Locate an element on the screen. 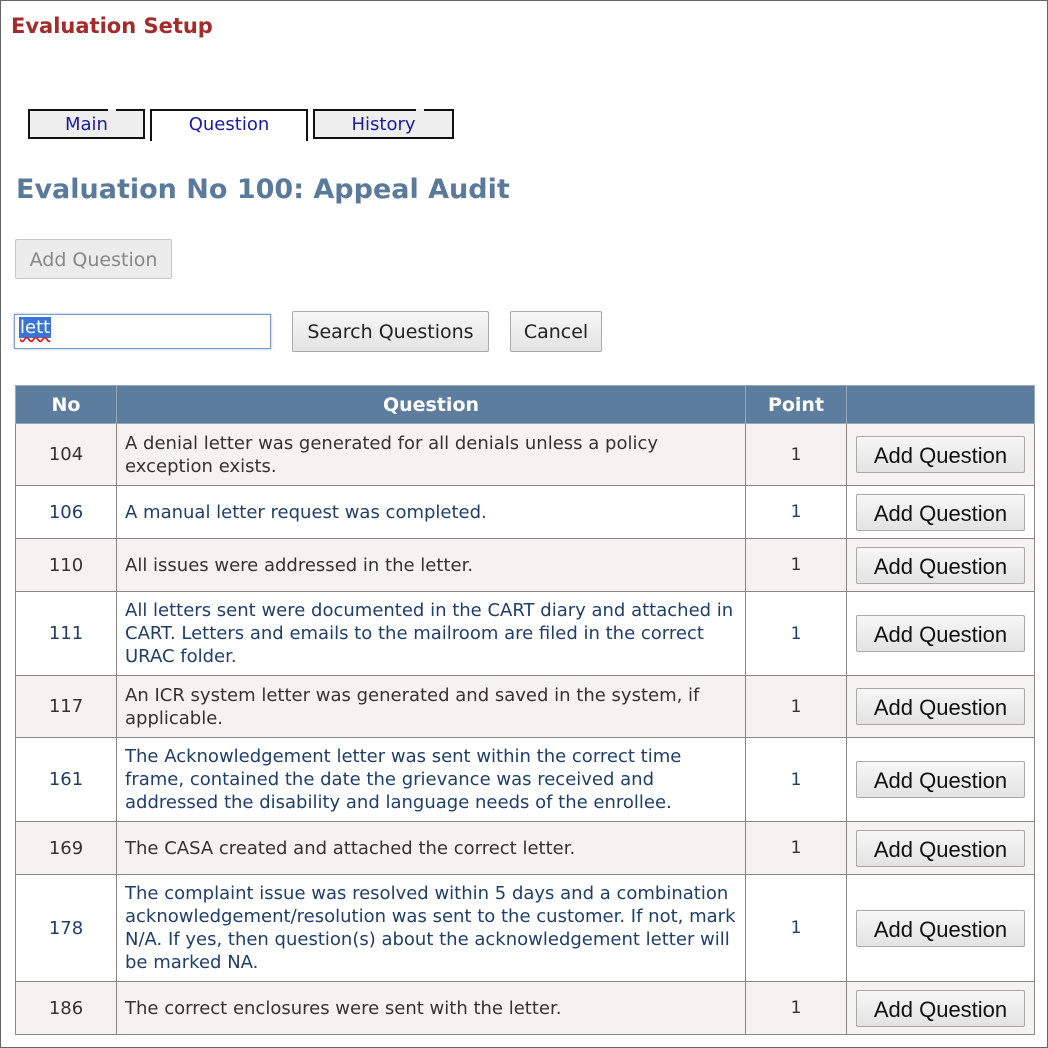 The height and width of the screenshot is (1048, 1048). row-no: 106 is located at coordinates (66, 512).